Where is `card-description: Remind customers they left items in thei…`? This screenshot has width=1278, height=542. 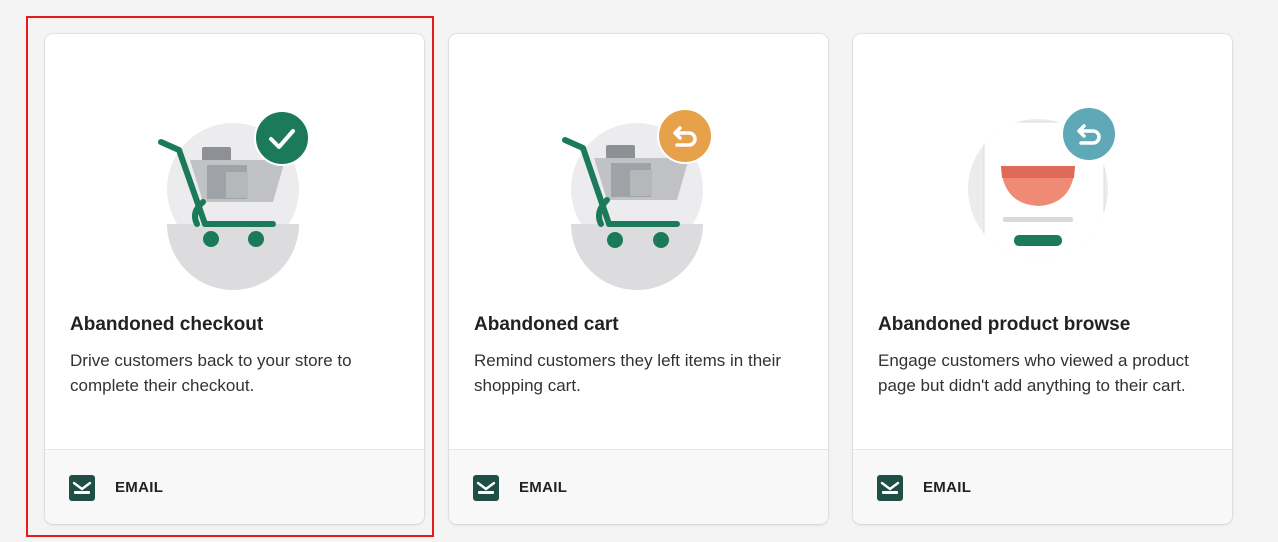 card-description: Remind customers they left items in thei… is located at coordinates (628, 373).